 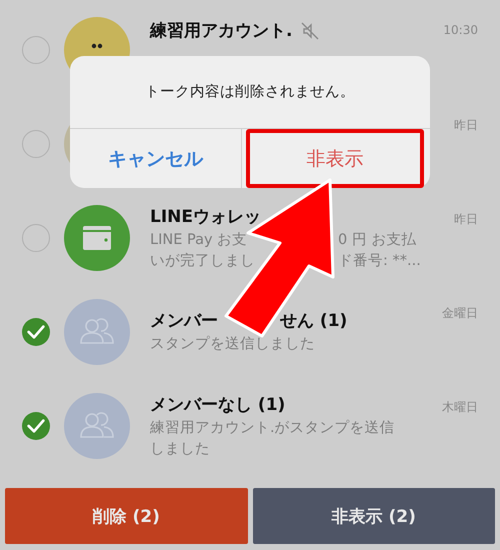 What do you see at coordinates (314, 321) in the screenshot?
I see `chat-name: せん (1)` at bounding box center [314, 321].